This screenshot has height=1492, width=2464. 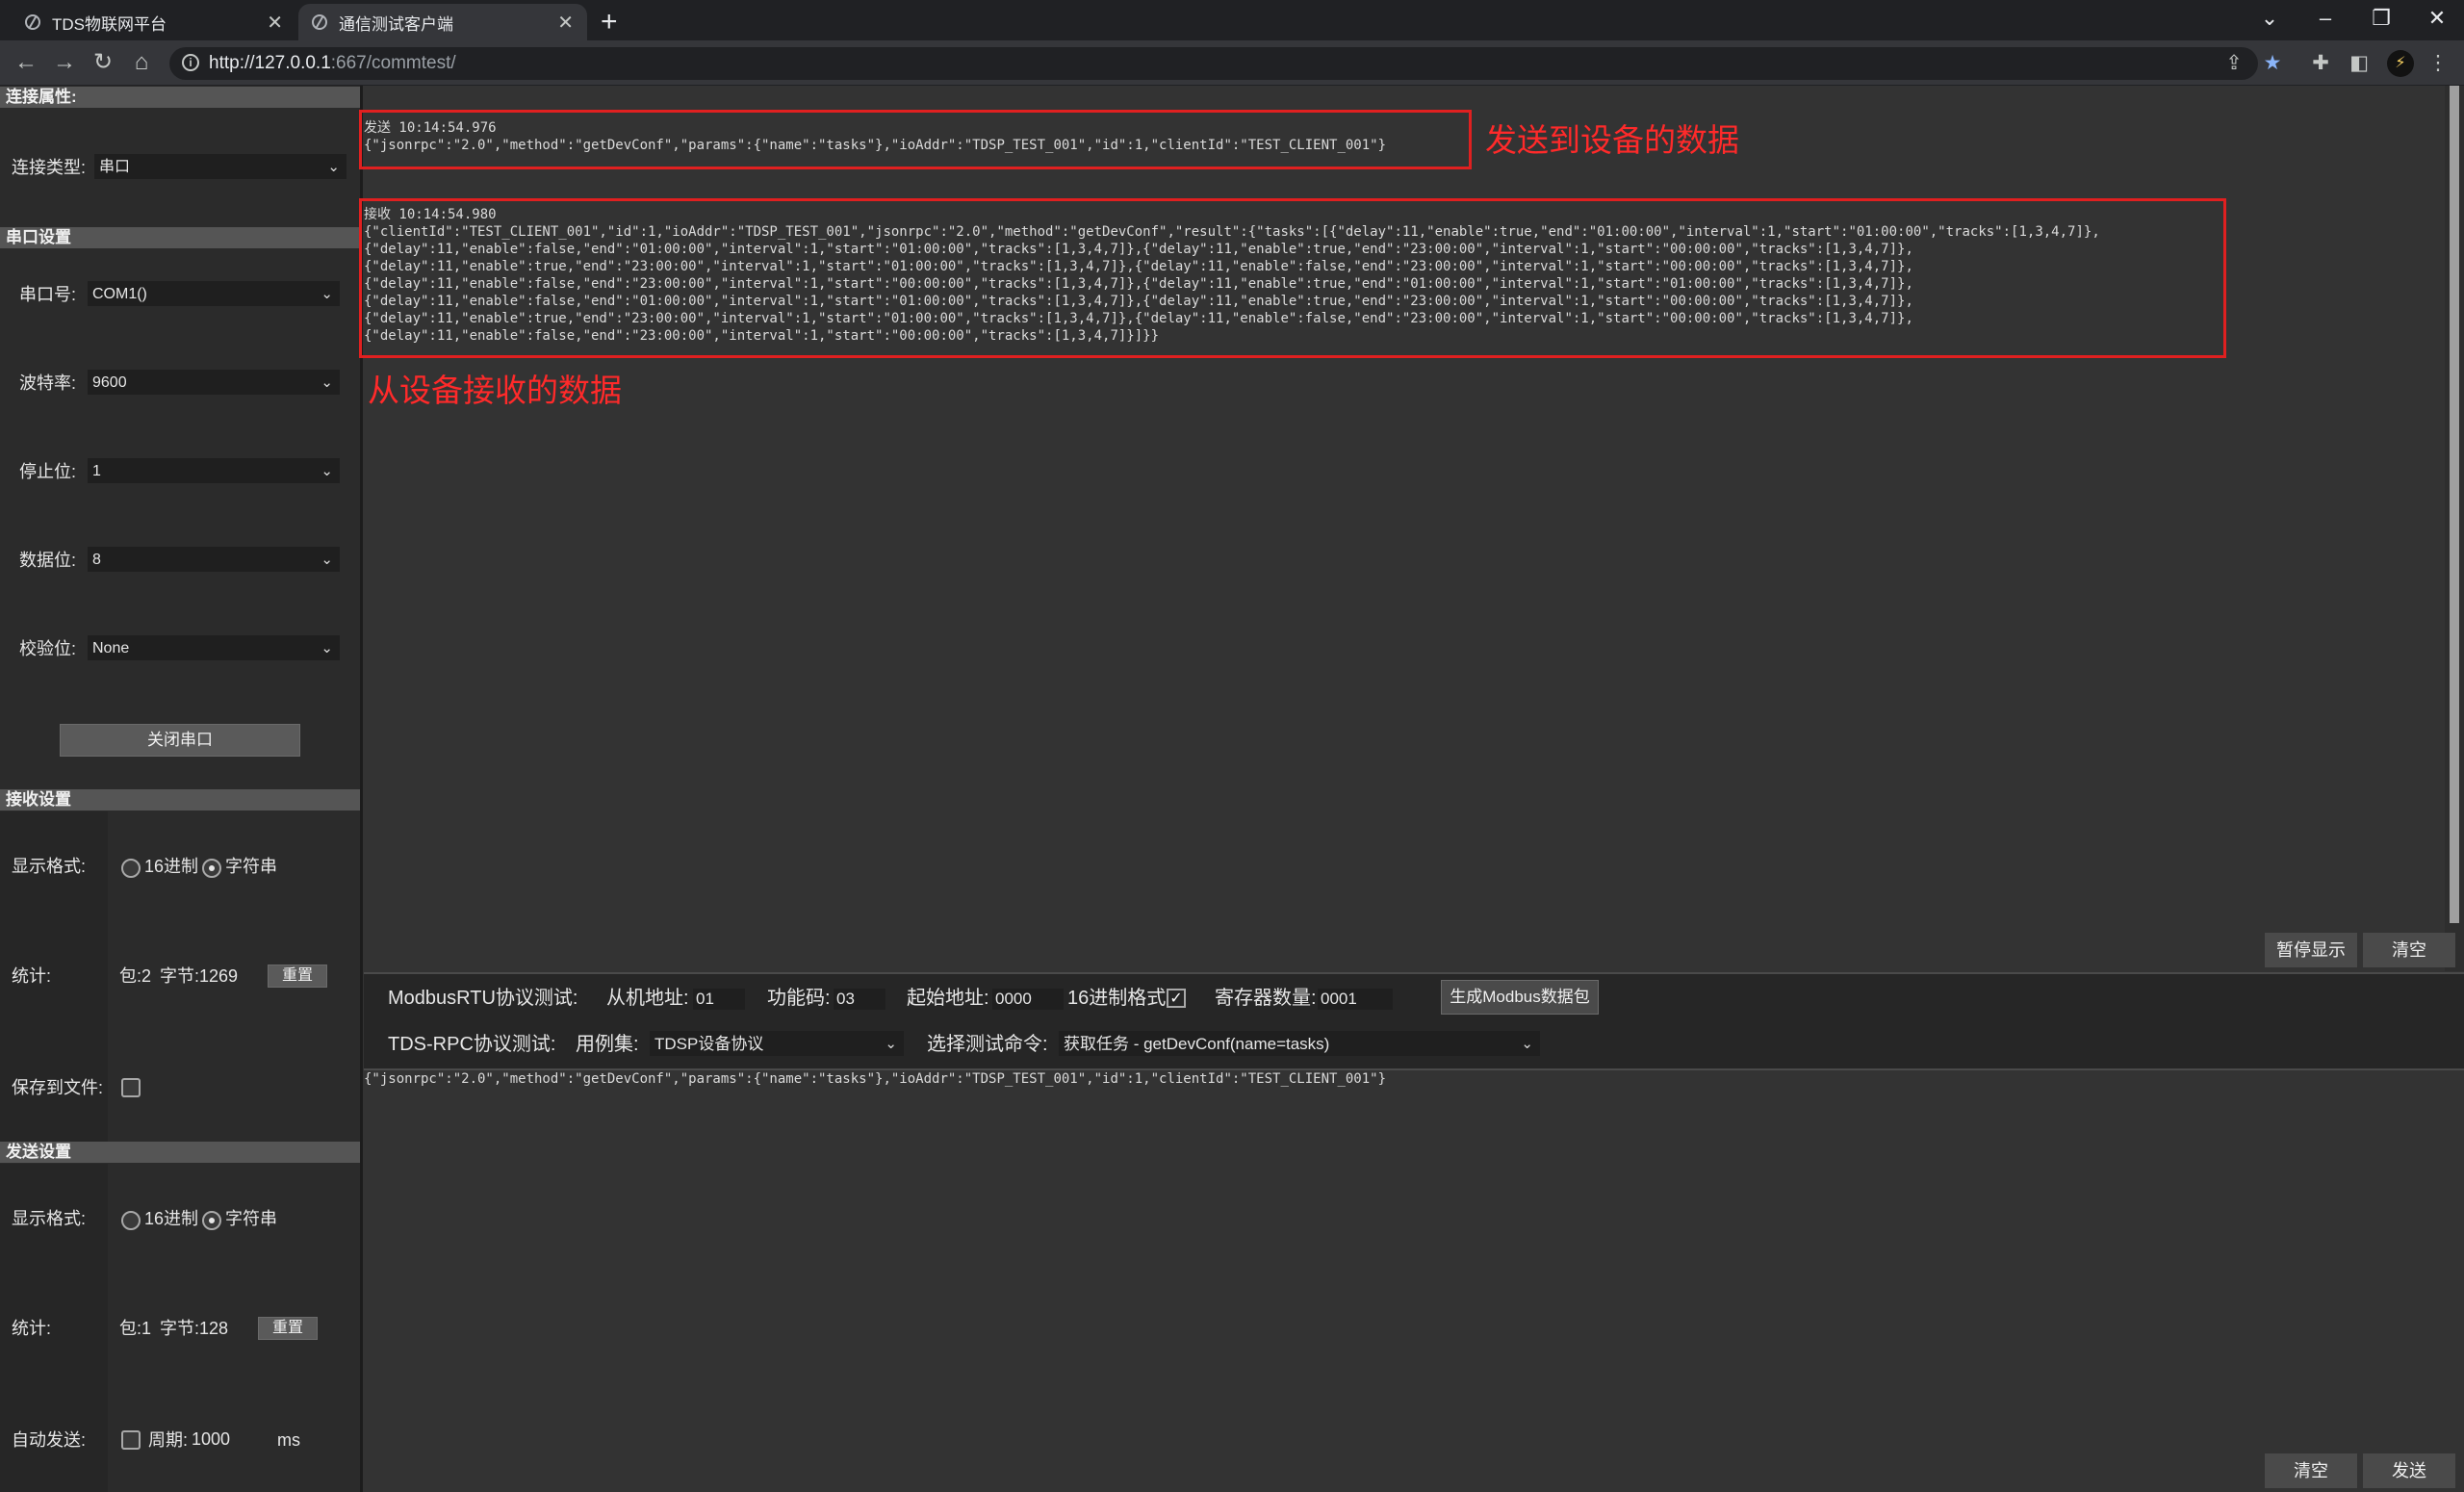 What do you see at coordinates (64, 62) in the screenshot?
I see `forward-icon: →` at bounding box center [64, 62].